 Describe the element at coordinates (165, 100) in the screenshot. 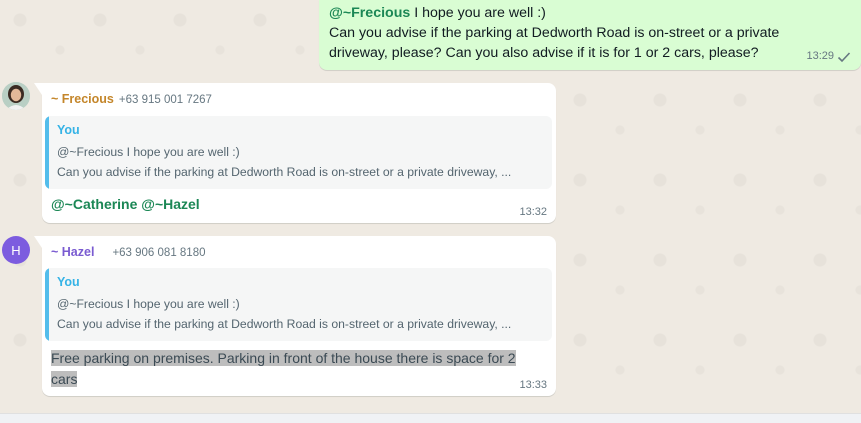

I see `sender-phone: +63 915 001 7267` at that location.